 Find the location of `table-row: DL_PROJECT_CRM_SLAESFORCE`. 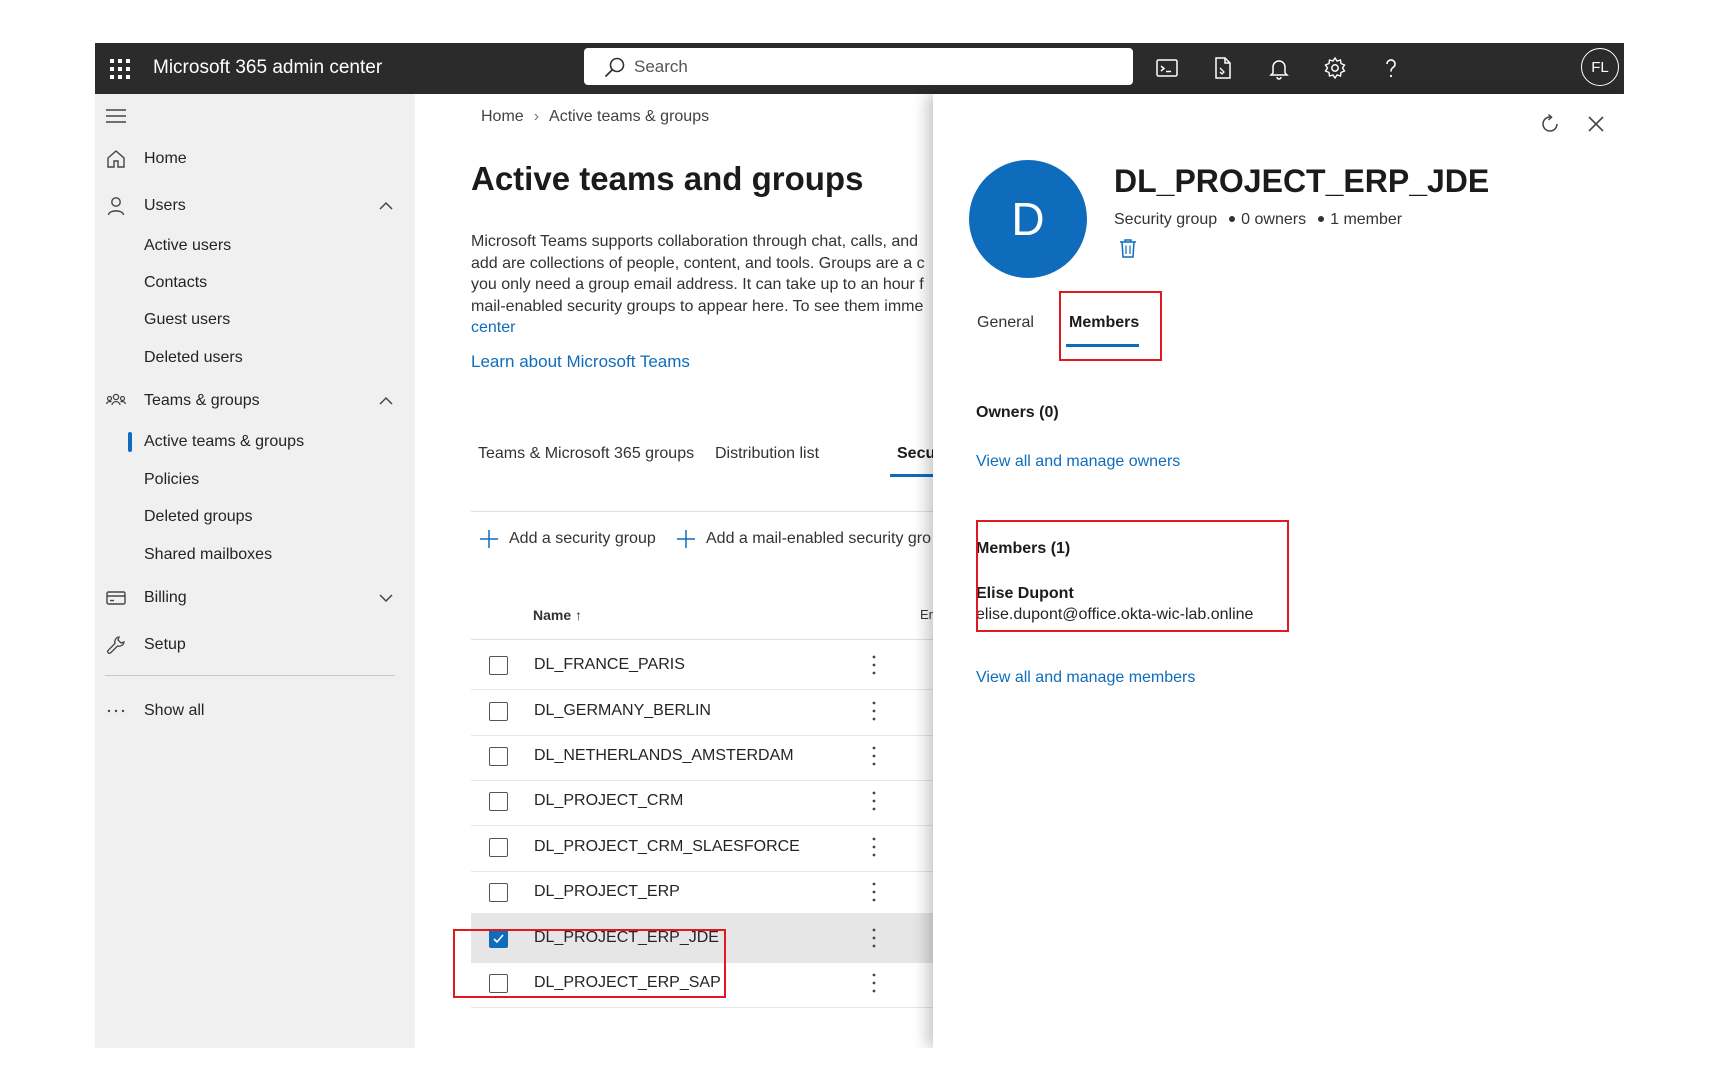

table-row: DL_PROJECT_CRM_SLAESFORCE is located at coordinates (702, 847).